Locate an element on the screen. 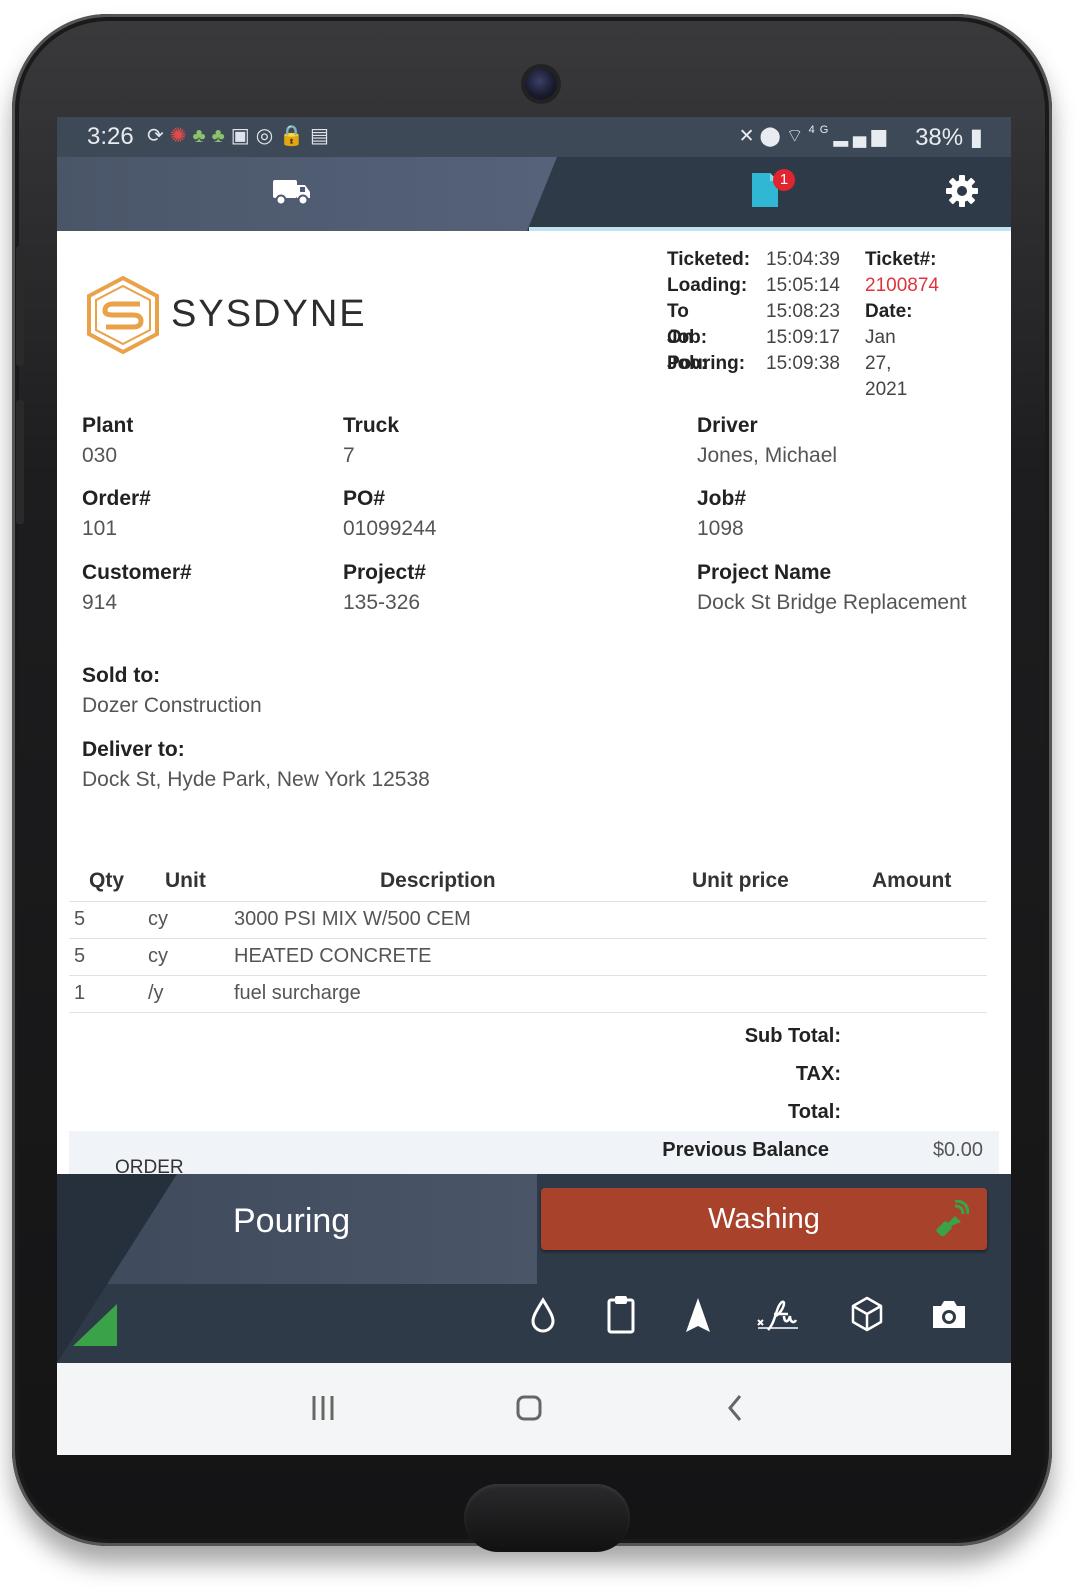 The image size is (1076, 1587). truck-field: Truck 7 is located at coordinates (371, 441).